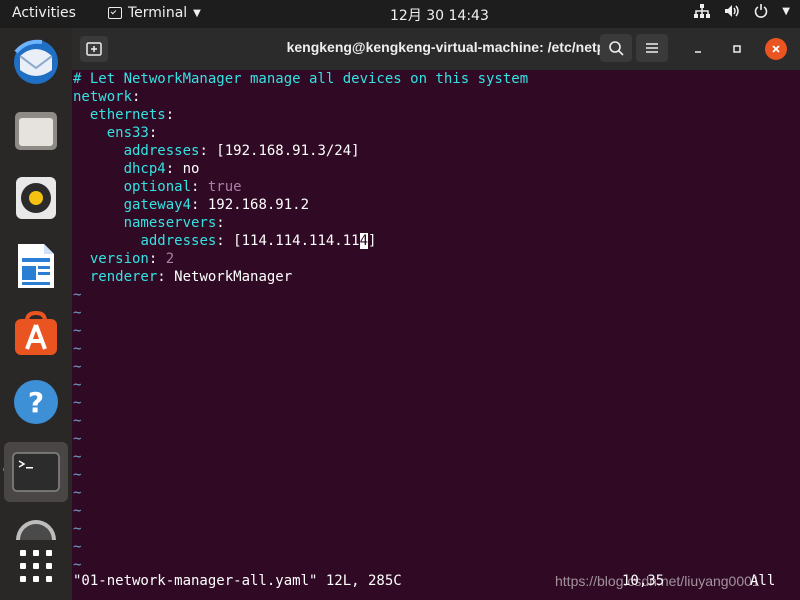 The height and width of the screenshot is (600, 800). I want to click on menu-button, so click(652, 48).